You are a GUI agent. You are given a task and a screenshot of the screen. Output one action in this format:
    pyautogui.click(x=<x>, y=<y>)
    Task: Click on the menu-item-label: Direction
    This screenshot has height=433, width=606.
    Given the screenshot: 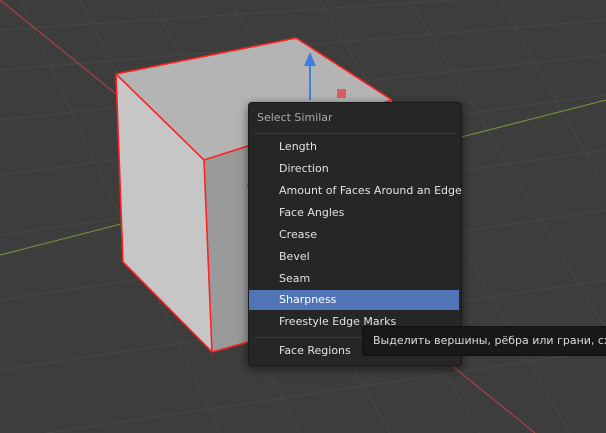 What is the action you would take?
    pyautogui.click(x=304, y=168)
    